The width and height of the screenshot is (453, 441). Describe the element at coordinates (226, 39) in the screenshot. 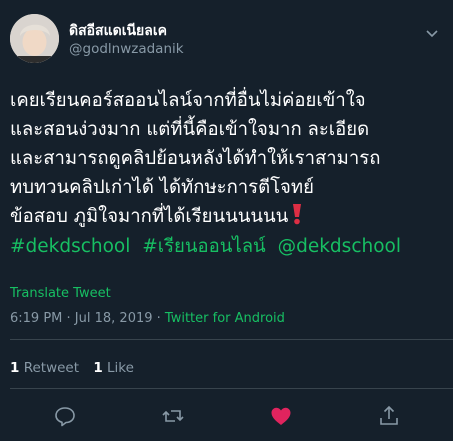

I see `tweet-header: ดิสอีสแดเนียลเค @godlnwzadanik` at that location.